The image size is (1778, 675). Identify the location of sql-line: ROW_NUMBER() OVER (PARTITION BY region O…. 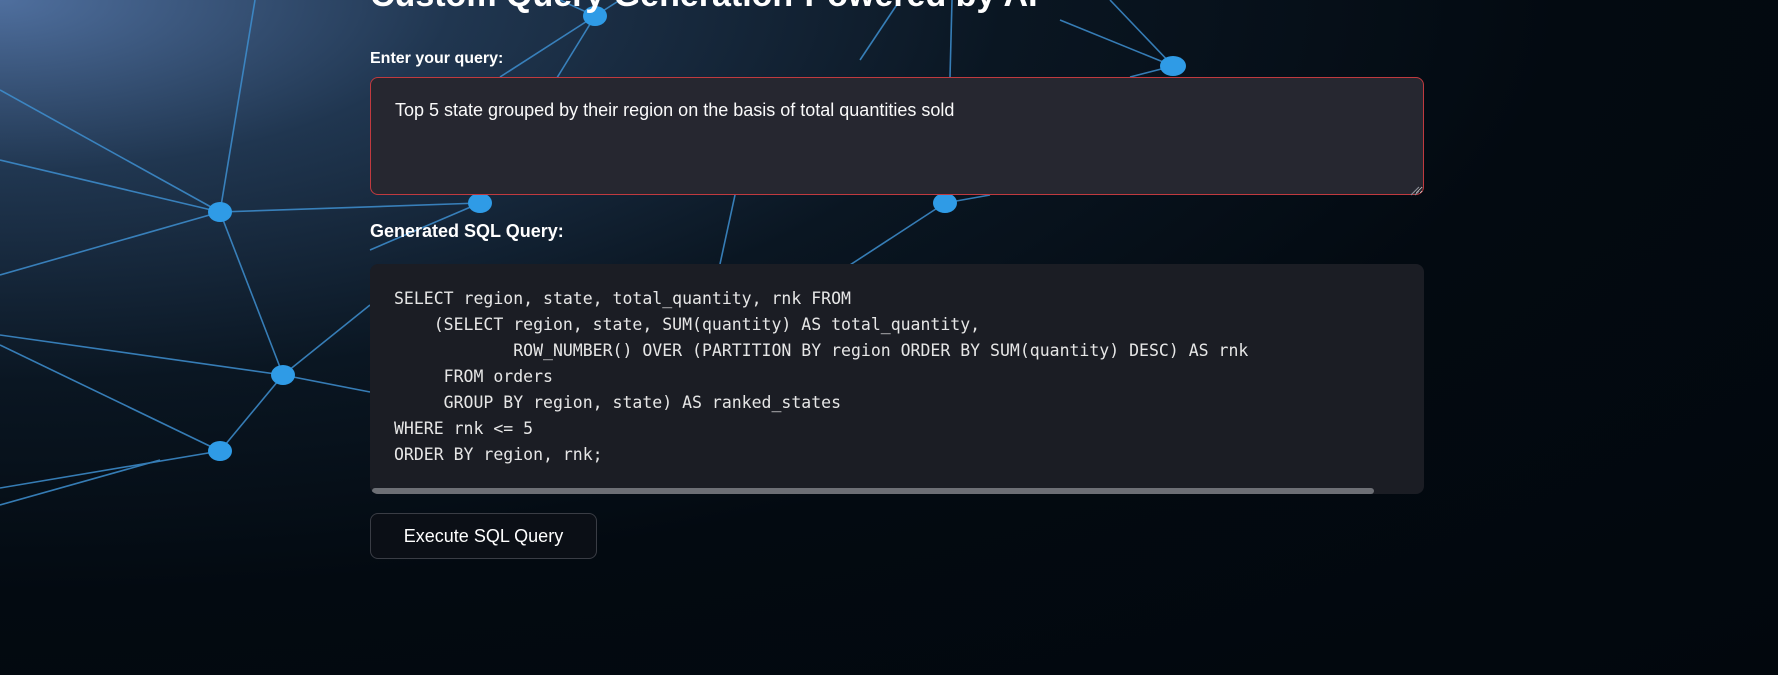
(821, 350).